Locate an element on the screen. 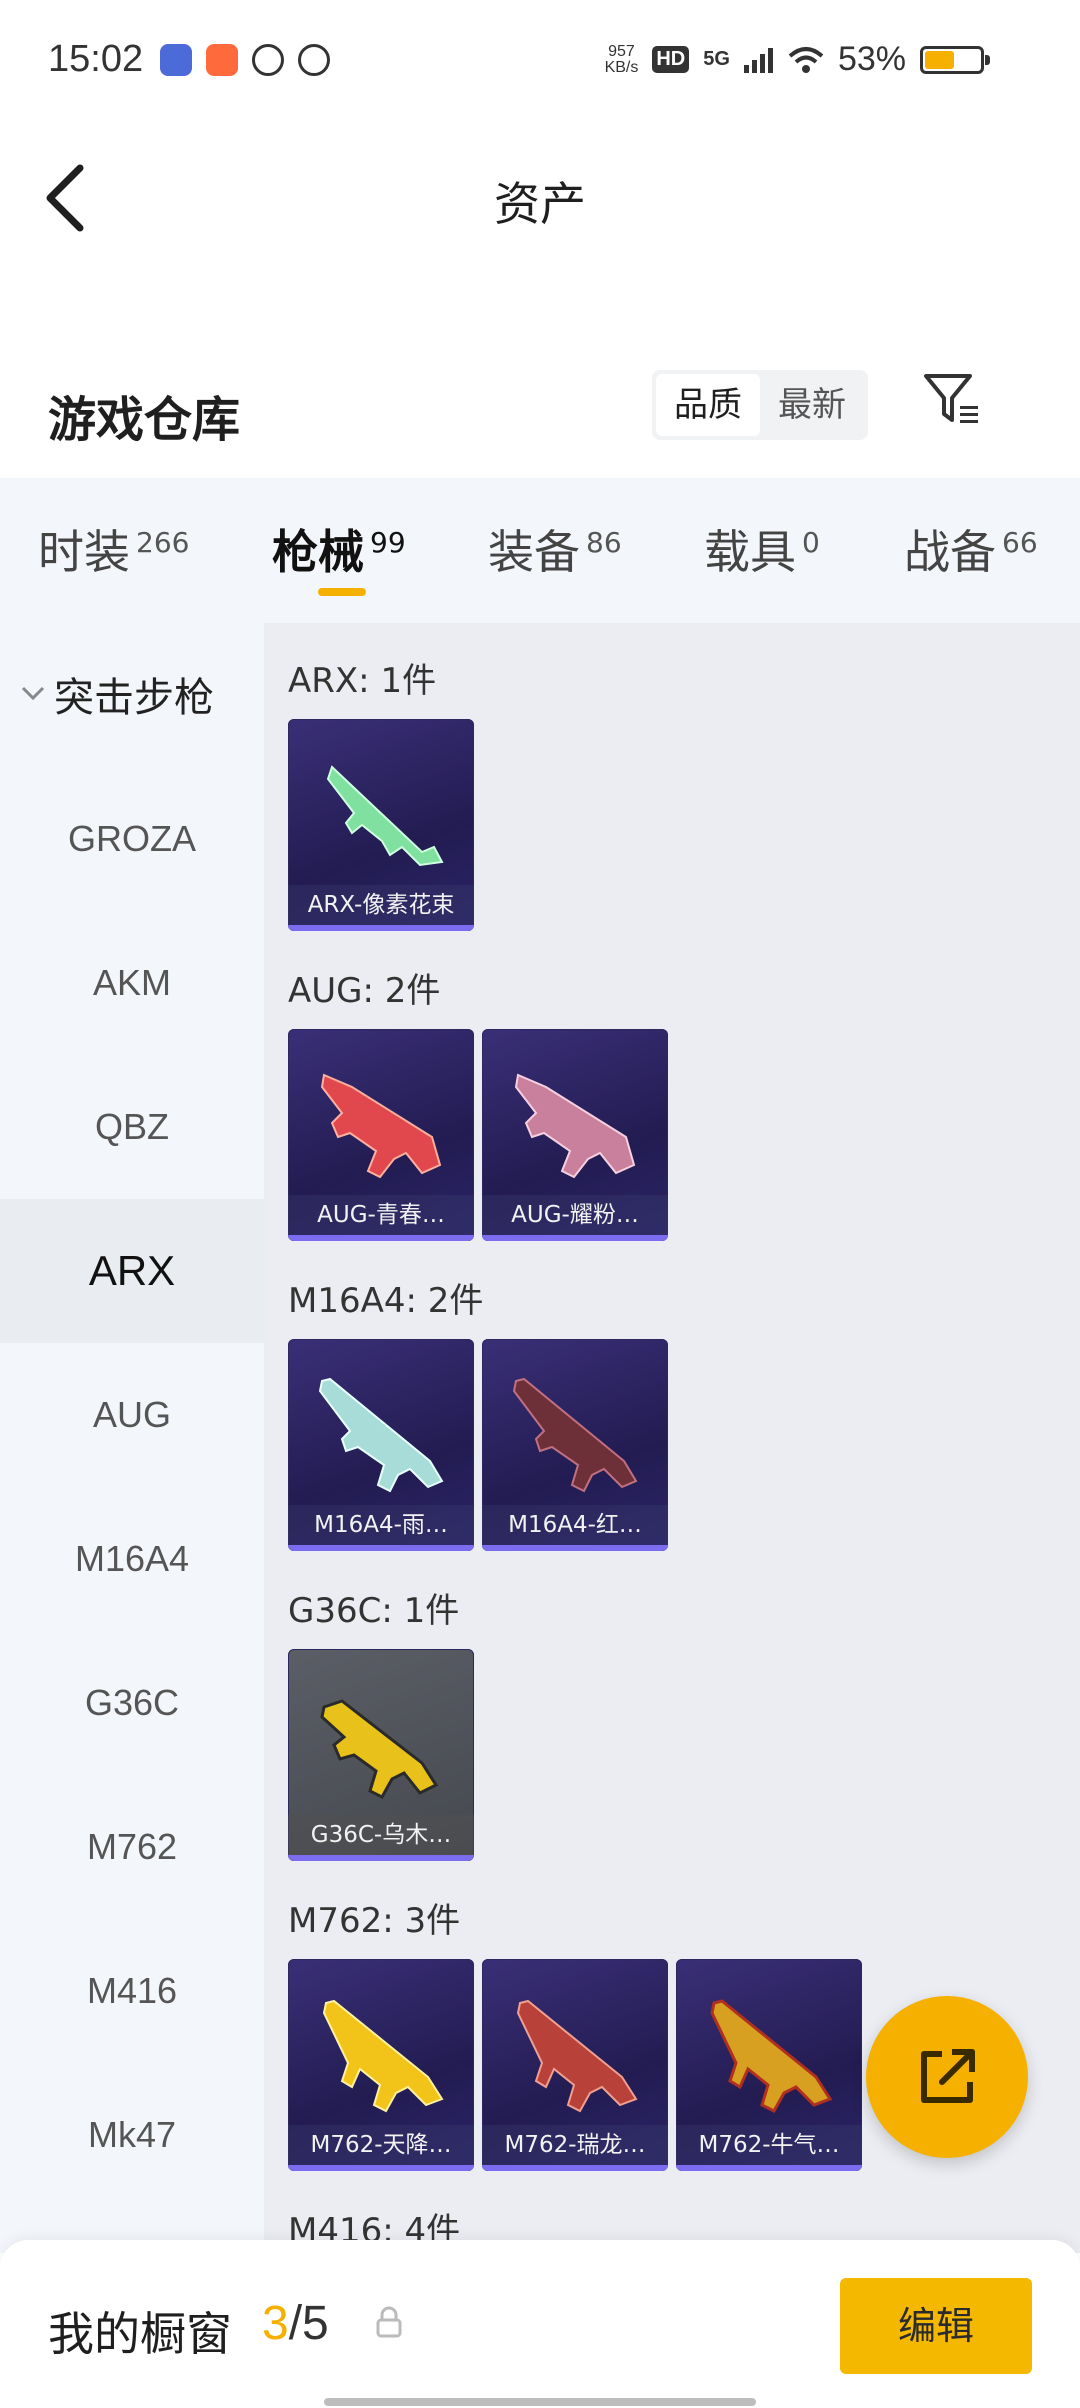 The width and height of the screenshot is (1080, 2408). pink-bullpup-icon is located at coordinates (575, 1126).